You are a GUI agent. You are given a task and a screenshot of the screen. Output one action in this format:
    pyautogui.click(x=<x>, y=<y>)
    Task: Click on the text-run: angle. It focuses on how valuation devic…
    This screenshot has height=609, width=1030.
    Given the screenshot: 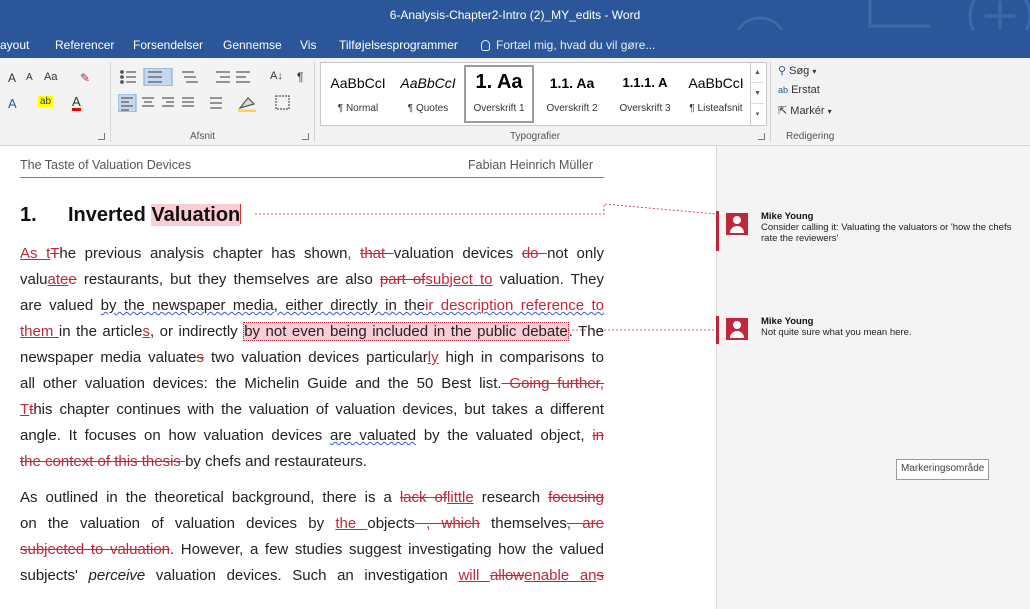 What is the action you would take?
    pyautogui.click(x=175, y=435)
    